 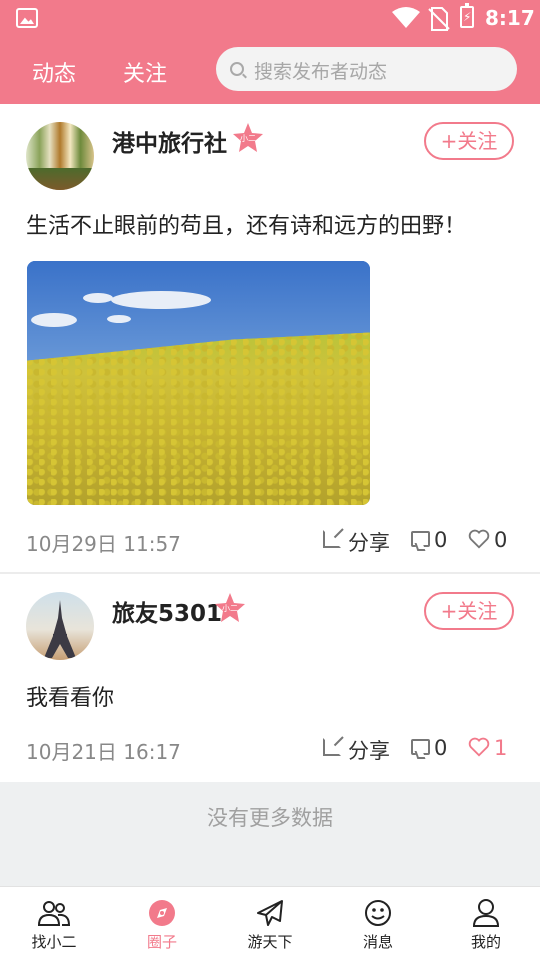 What do you see at coordinates (467, 15) in the screenshot?
I see `battery-icon: ⚡` at bounding box center [467, 15].